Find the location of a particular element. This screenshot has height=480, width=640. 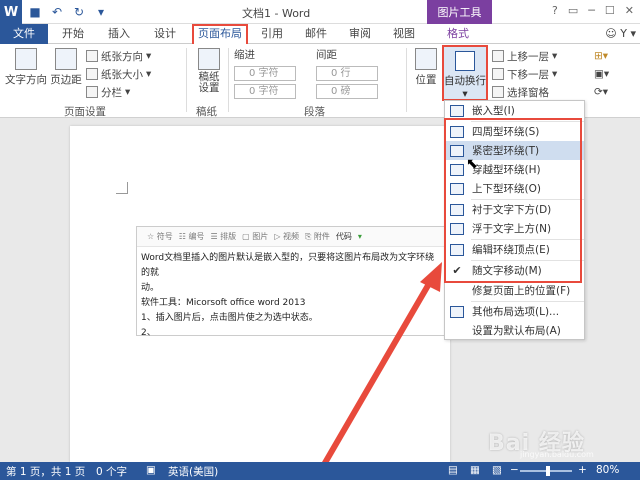

menu-item-edit-wrap-points: 编辑环绕顶点(E) is located at coordinates (514, 249).